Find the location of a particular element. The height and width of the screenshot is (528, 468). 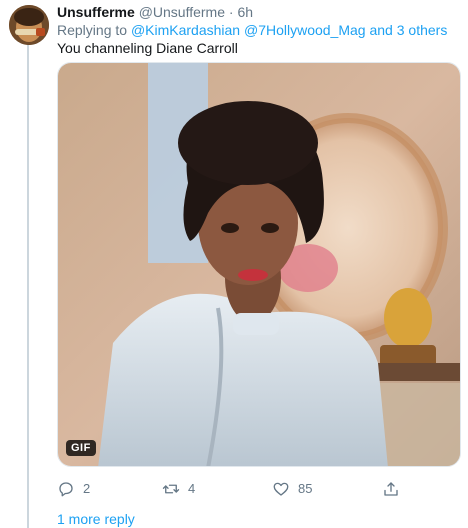

tweet-text: You channeling Diane Carroll is located at coordinates (147, 48).